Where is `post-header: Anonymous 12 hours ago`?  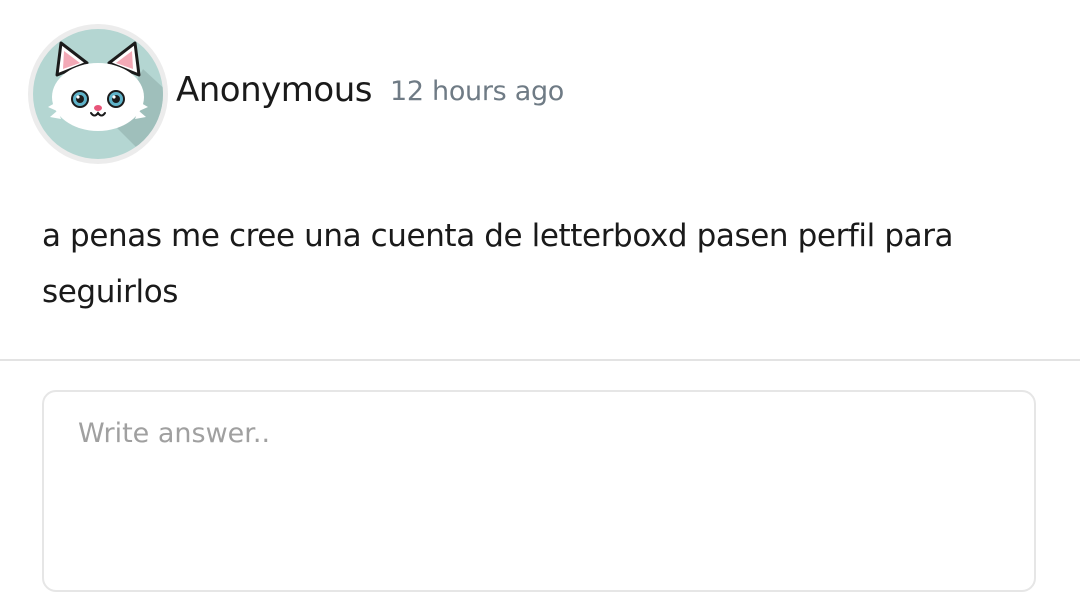 post-header: Anonymous 12 hours ago is located at coordinates (296, 94).